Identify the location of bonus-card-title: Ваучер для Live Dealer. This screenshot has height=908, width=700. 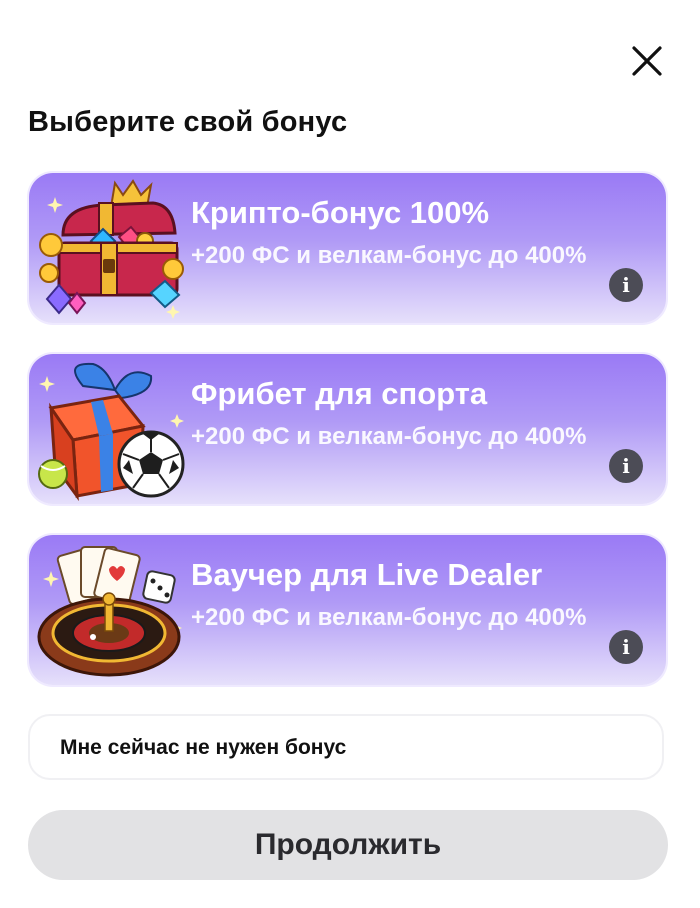
(367, 574).